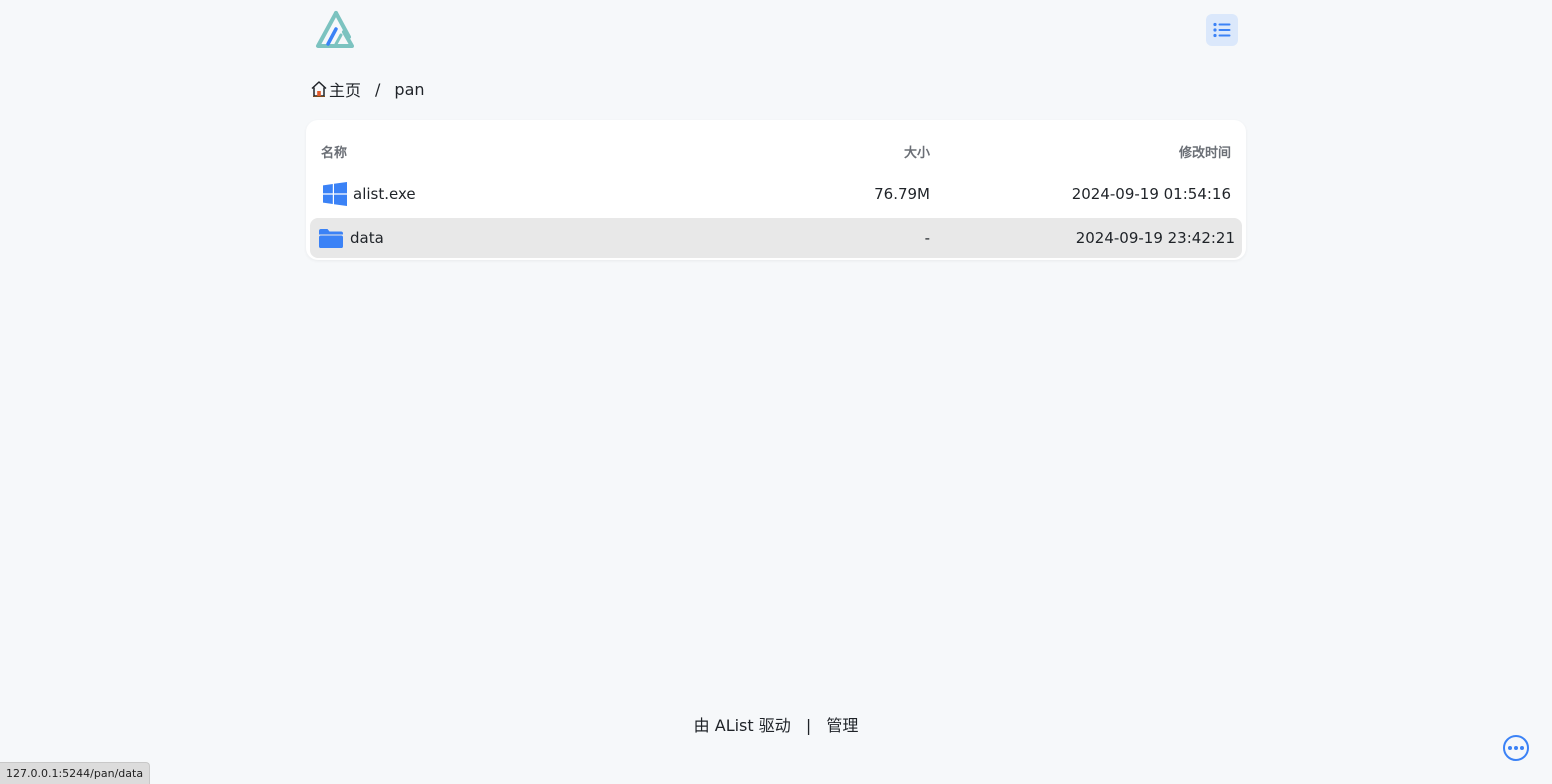 Image resolution: width=1552 pixels, height=784 pixels. Describe the element at coordinates (75, 773) in the screenshot. I see `status-bar-url: 127.0.0.1:5244/pan/data` at that location.